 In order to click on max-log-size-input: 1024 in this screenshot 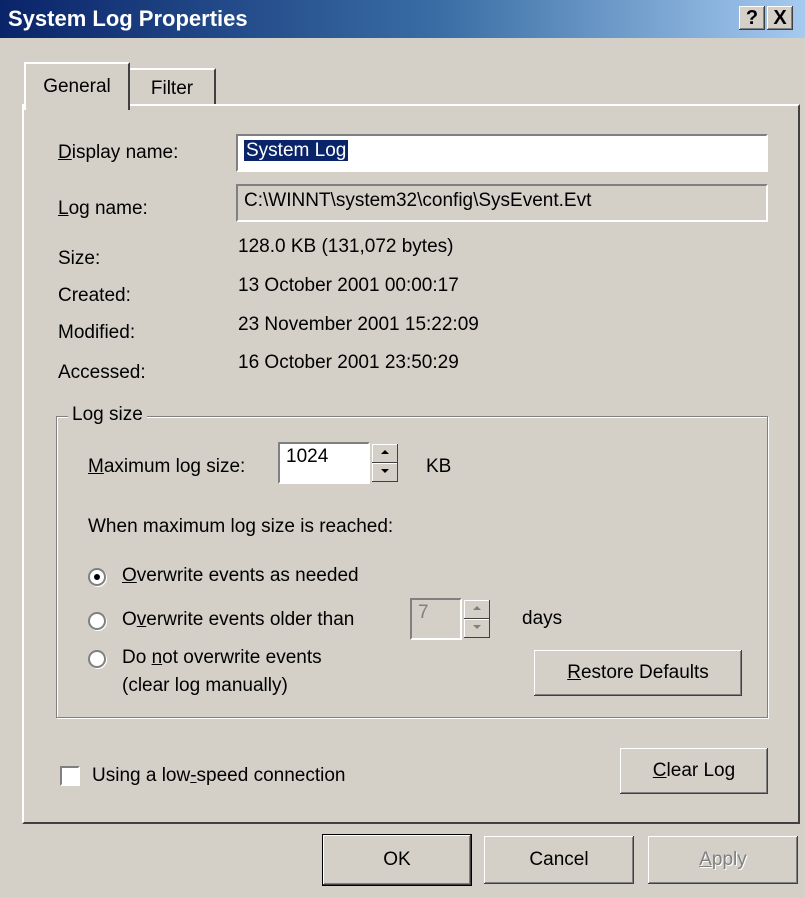, I will do `click(324, 463)`.